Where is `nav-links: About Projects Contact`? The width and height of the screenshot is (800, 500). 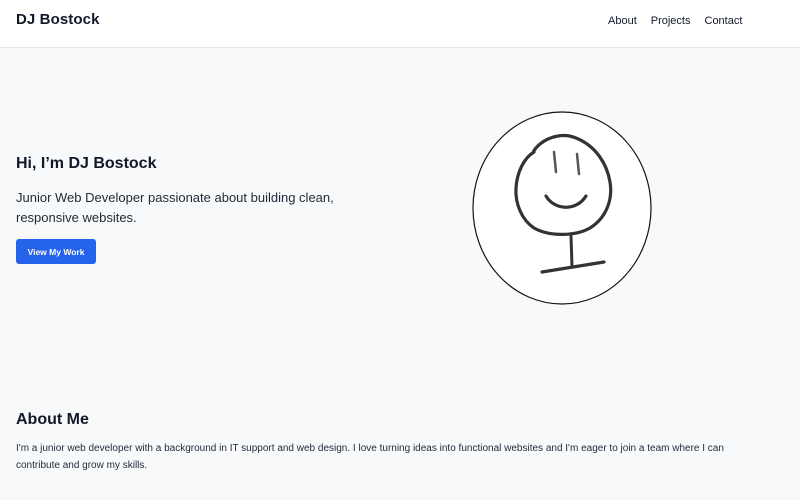 nav-links: About Projects Contact is located at coordinates (682, 21).